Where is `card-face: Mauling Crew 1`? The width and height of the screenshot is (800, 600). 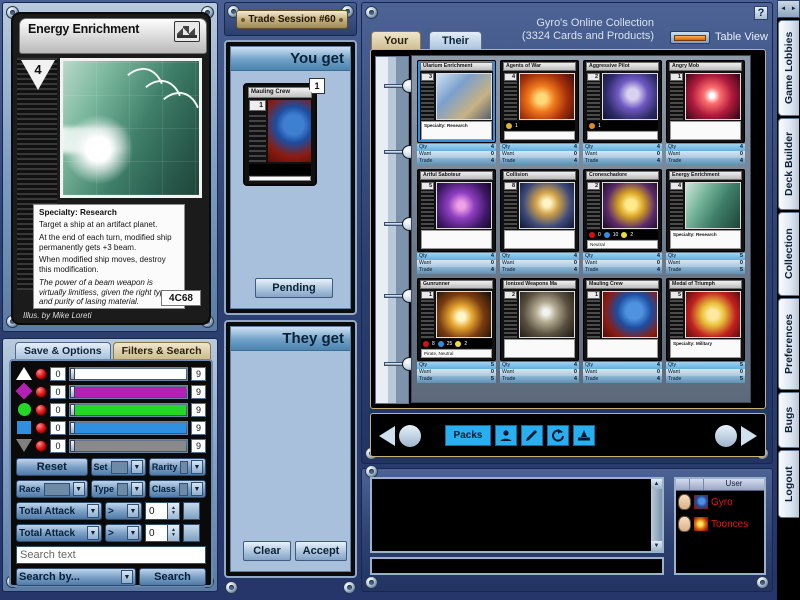
card-face: Mauling Crew 1 is located at coordinates (622, 319).